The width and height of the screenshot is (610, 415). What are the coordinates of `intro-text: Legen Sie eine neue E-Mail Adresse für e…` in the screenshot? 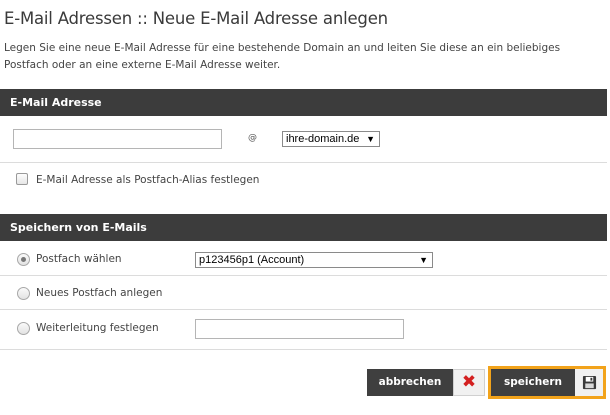 It's located at (282, 56).